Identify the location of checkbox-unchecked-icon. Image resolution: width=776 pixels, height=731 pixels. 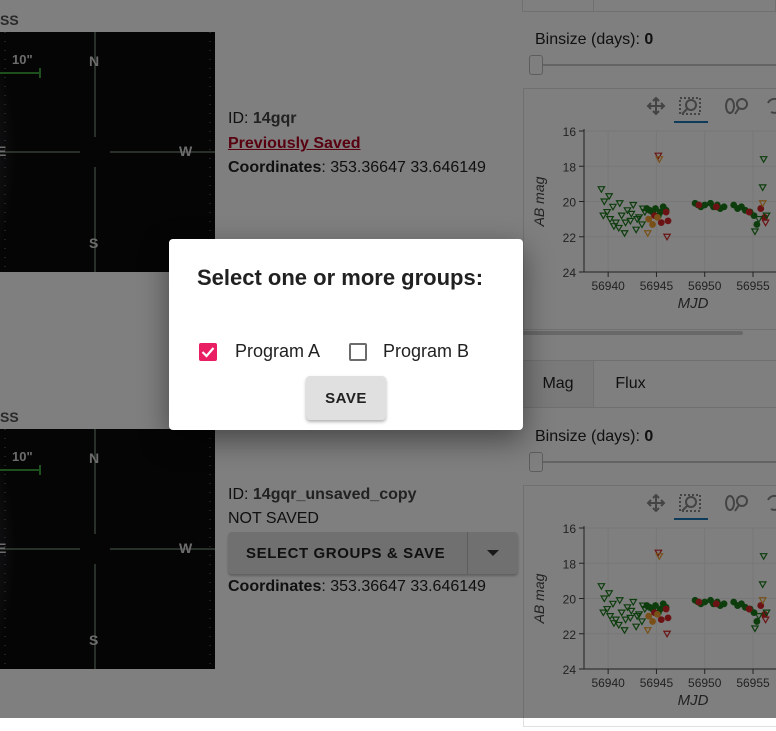
(358, 351).